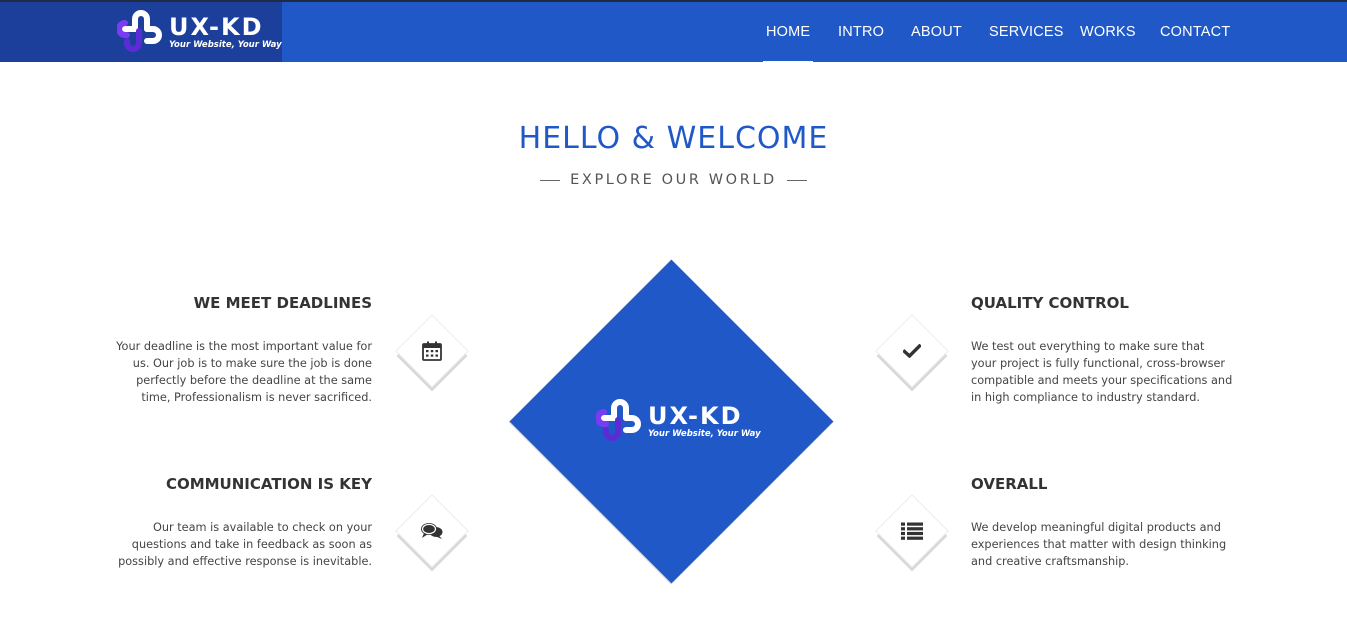 This screenshot has height=628, width=1347. What do you see at coordinates (550, 180) in the screenshot?
I see `subtitle-left-rule` at bounding box center [550, 180].